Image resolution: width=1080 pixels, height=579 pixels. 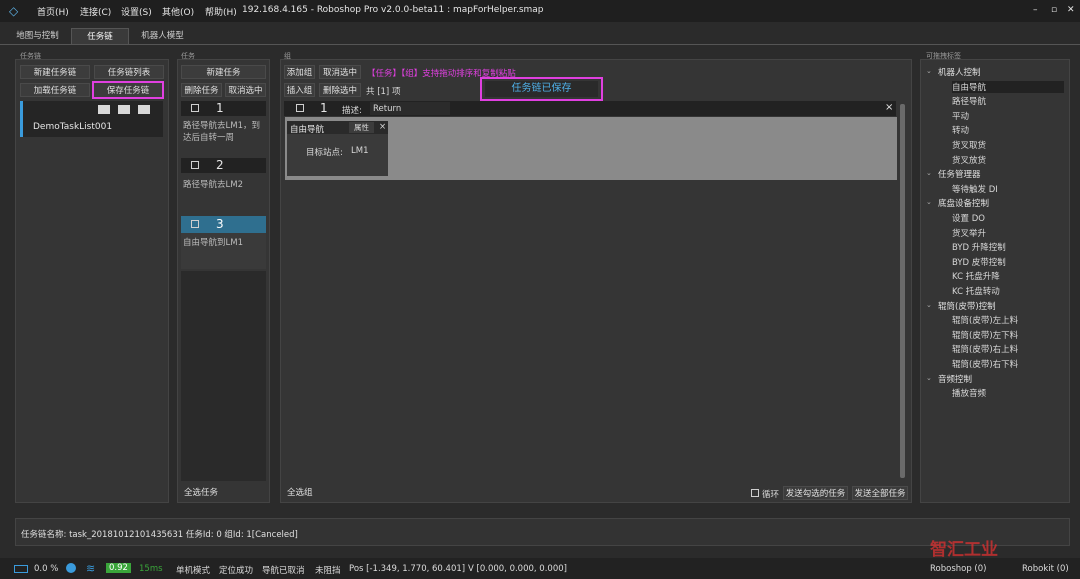 I want to click on loop-checkbox, so click(x=755, y=493).